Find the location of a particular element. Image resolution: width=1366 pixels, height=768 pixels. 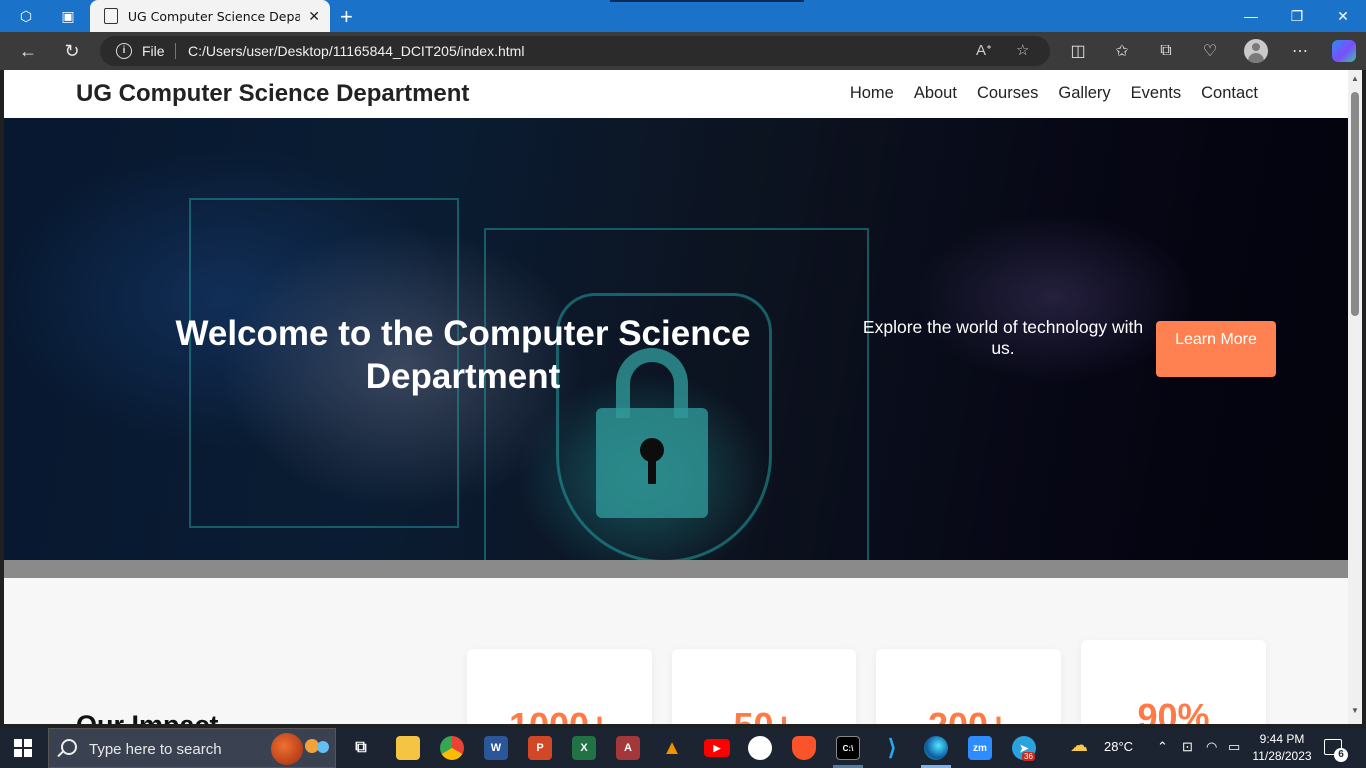

page-scrollbar: ▲ ▼ is located at coordinates (1355, 397).